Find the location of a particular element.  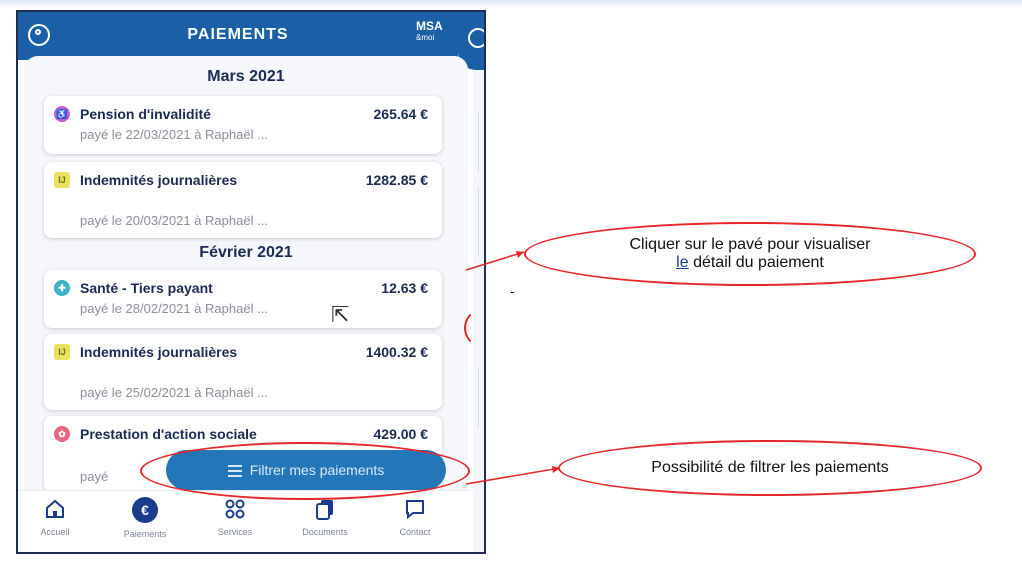

card-hint-line2: le détail du paiement is located at coordinates (750, 263).